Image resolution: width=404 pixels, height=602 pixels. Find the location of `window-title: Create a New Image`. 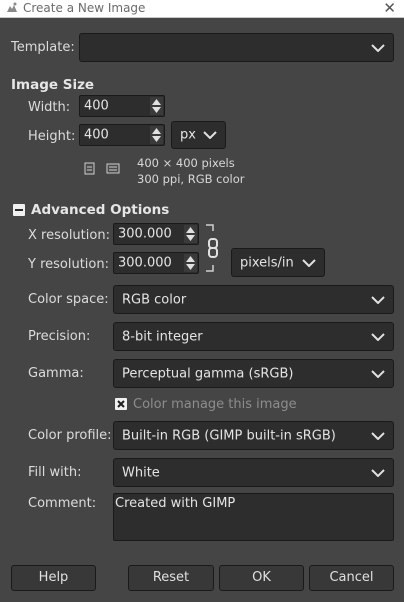

window-title: Create a New Image is located at coordinates (84, 8).